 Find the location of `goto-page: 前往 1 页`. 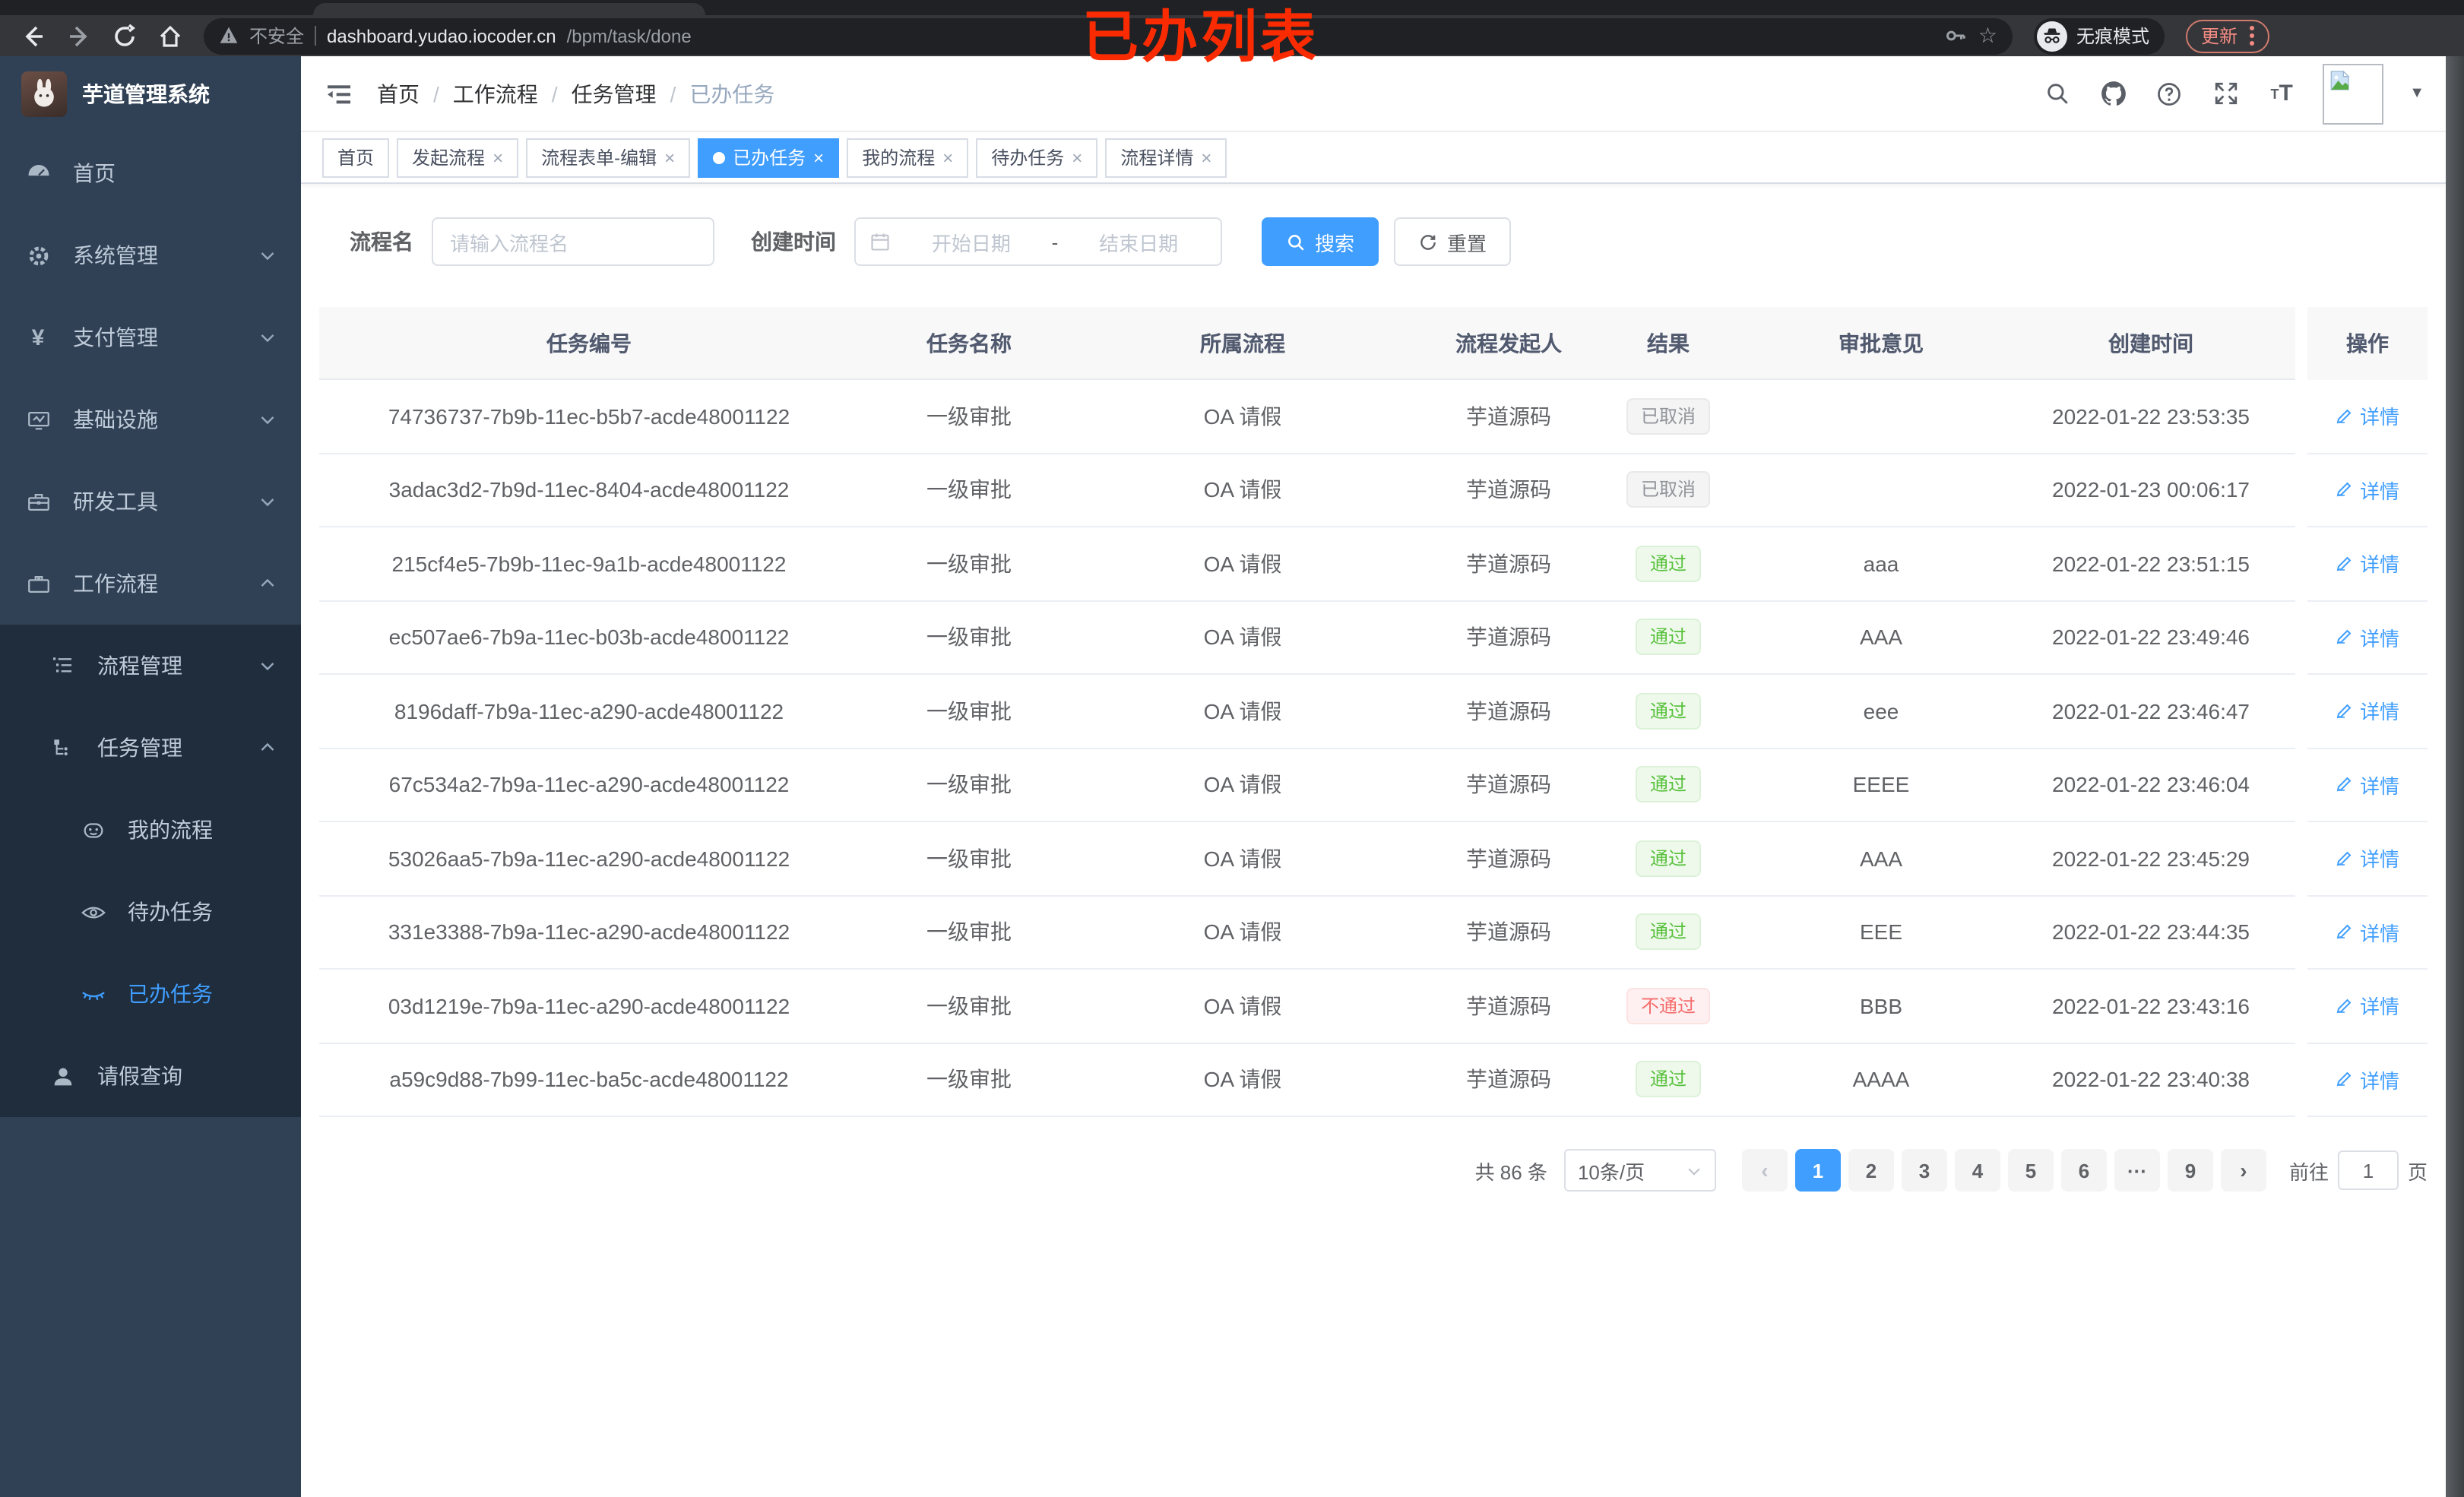

goto-page: 前往 1 页 is located at coordinates (2358, 1170).